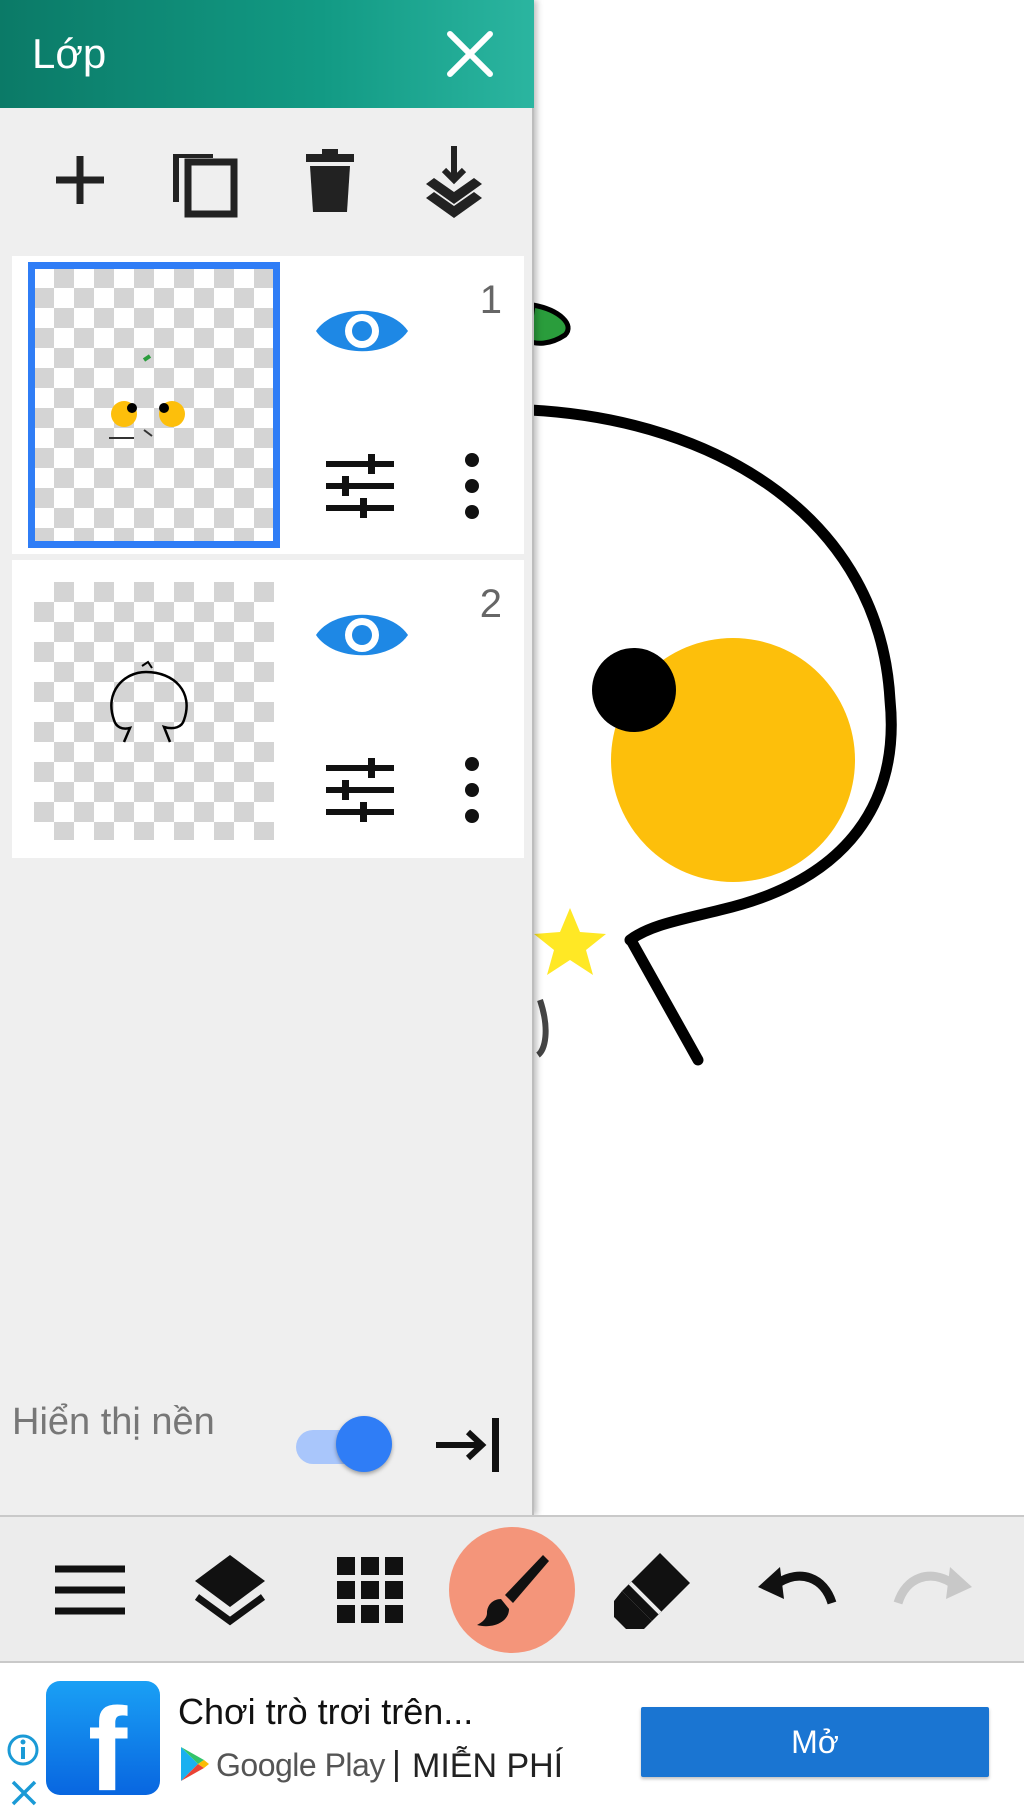 This screenshot has width=1024, height=1820. Describe the element at coordinates (267, 181) in the screenshot. I see `layer-toolbar` at that location.